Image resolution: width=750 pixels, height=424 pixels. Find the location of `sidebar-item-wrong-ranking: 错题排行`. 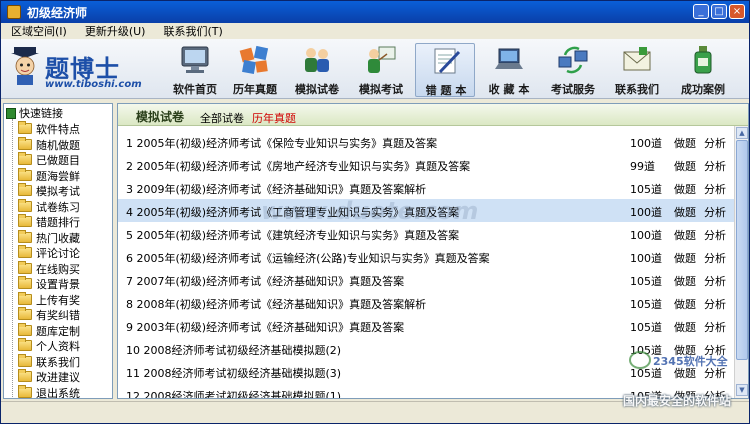

sidebar-item-wrong-ranking: 错题排行 is located at coordinates (49, 221).